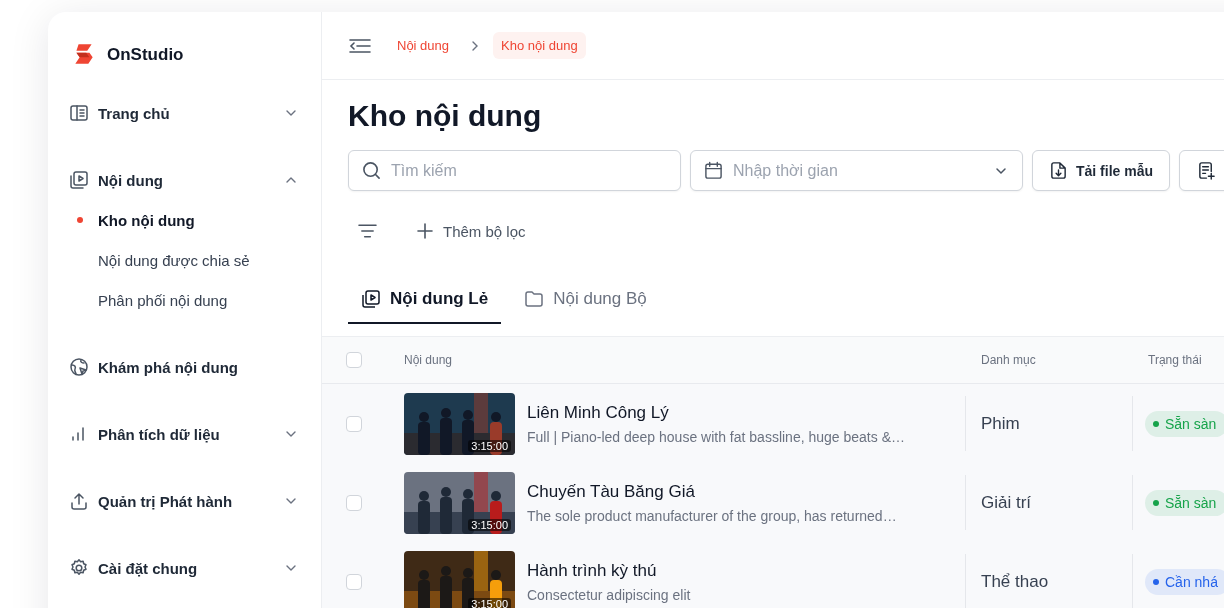  What do you see at coordinates (423, 45) in the screenshot?
I see `breadcrumb-link: Nội dung` at bounding box center [423, 45].